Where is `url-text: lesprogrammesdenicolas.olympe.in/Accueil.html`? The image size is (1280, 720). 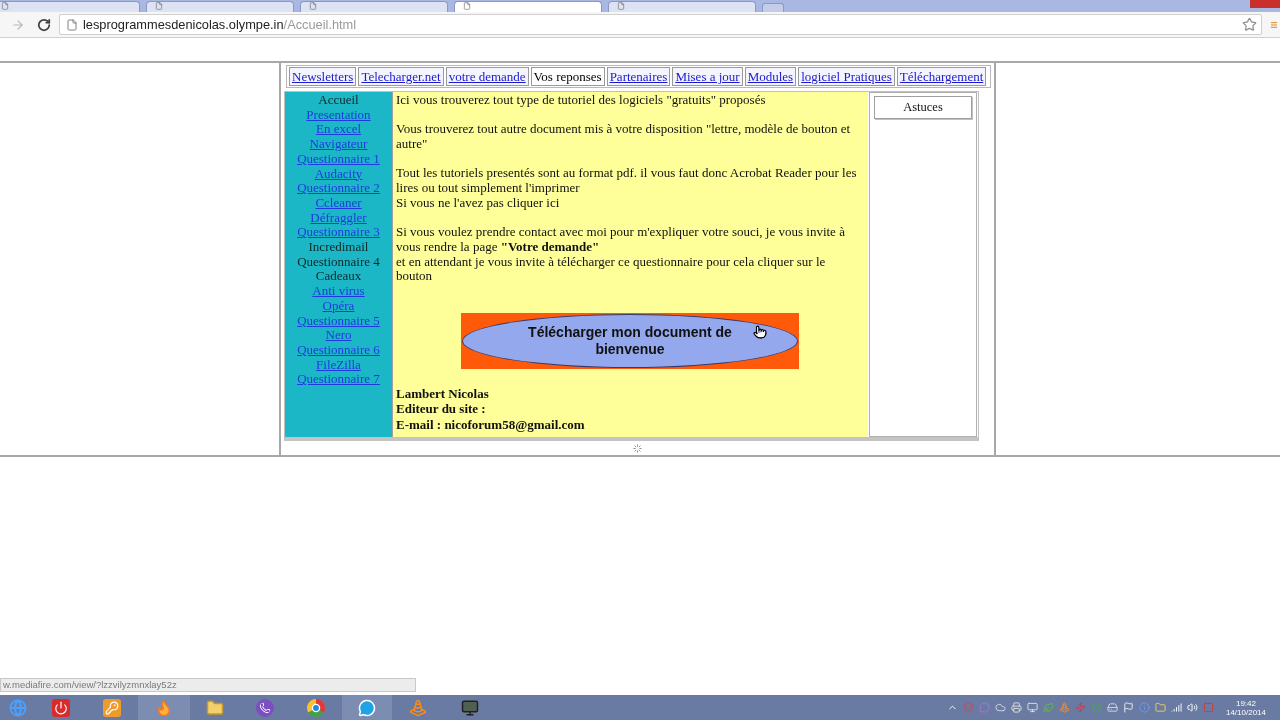
url-text: lesprogrammesdenicolas.olympe.in/Accueil.html is located at coordinates (220, 24).